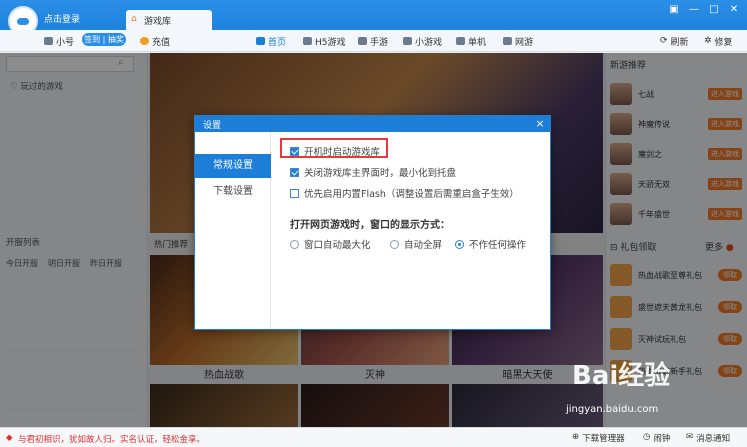 The height and width of the screenshot is (447, 747). I want to click on mobile-icon, so click(362, 41).